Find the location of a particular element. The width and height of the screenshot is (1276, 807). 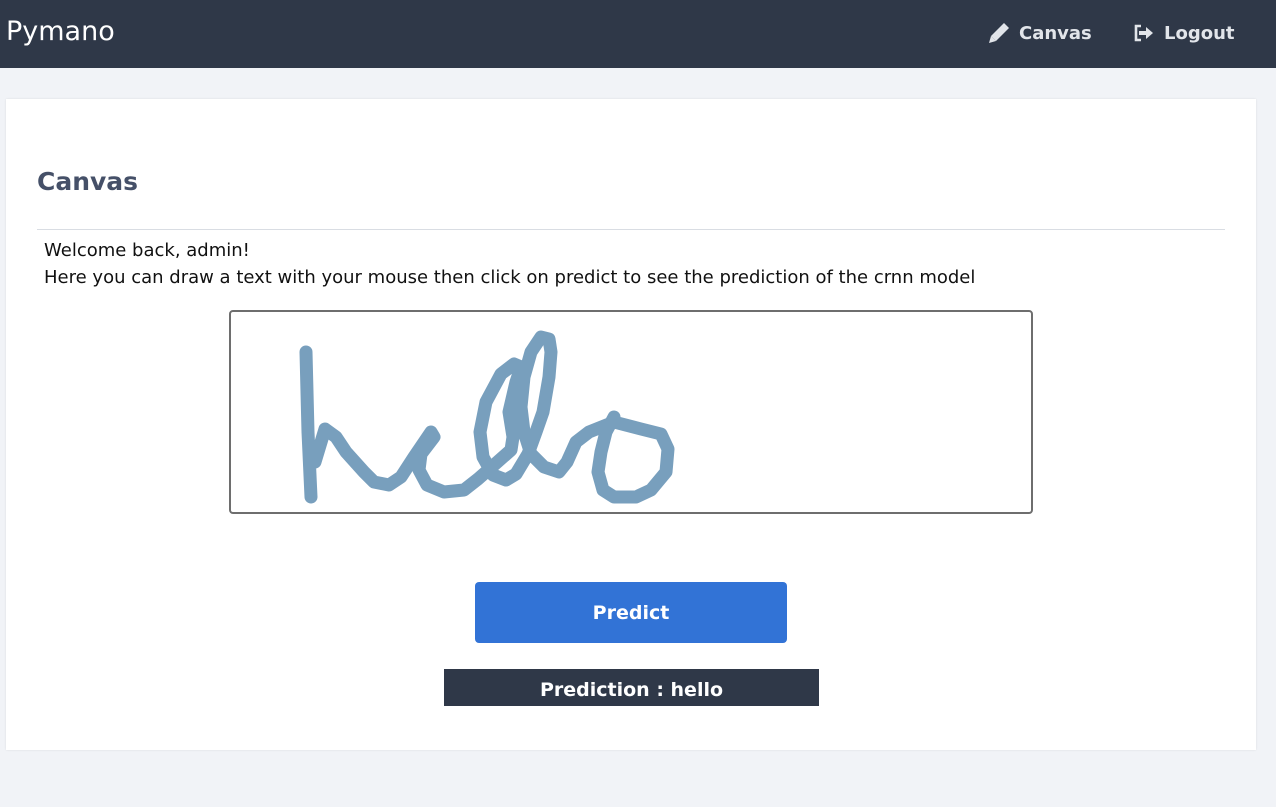

brand-logo: Pymano is located at coordinates (60, 32).